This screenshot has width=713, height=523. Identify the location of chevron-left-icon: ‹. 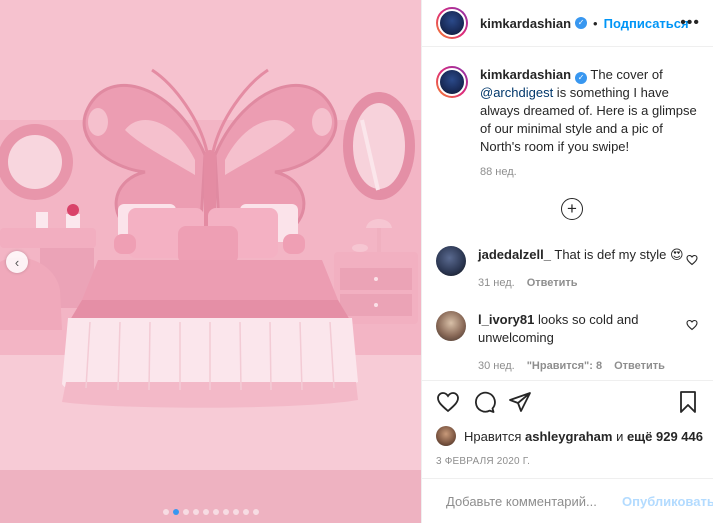
(17, 262).